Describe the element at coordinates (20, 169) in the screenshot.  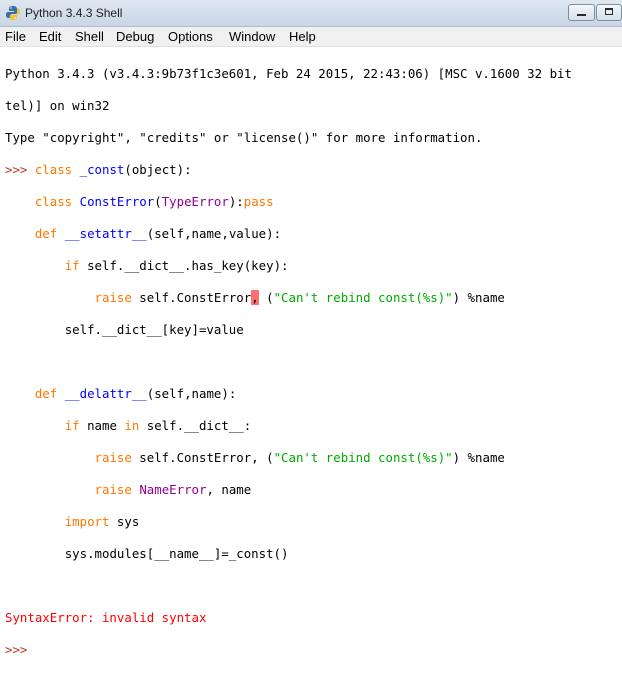
I see `shell-prompt: >>>` at that location.